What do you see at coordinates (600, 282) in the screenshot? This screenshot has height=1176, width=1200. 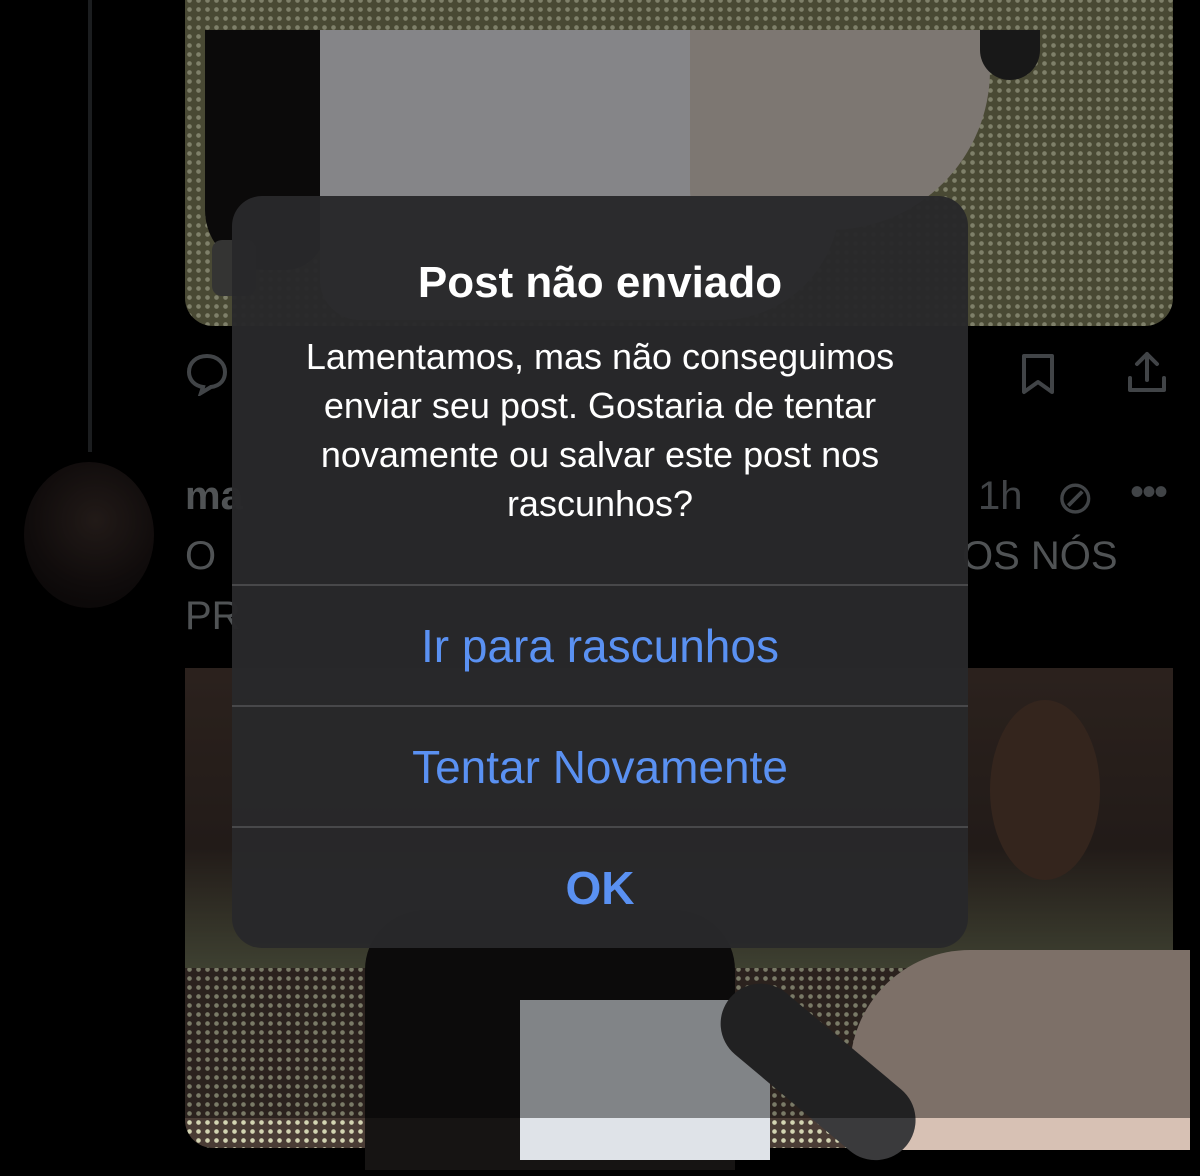 I see `alert-title: Post não enviado` at bounding box center [600, 282].